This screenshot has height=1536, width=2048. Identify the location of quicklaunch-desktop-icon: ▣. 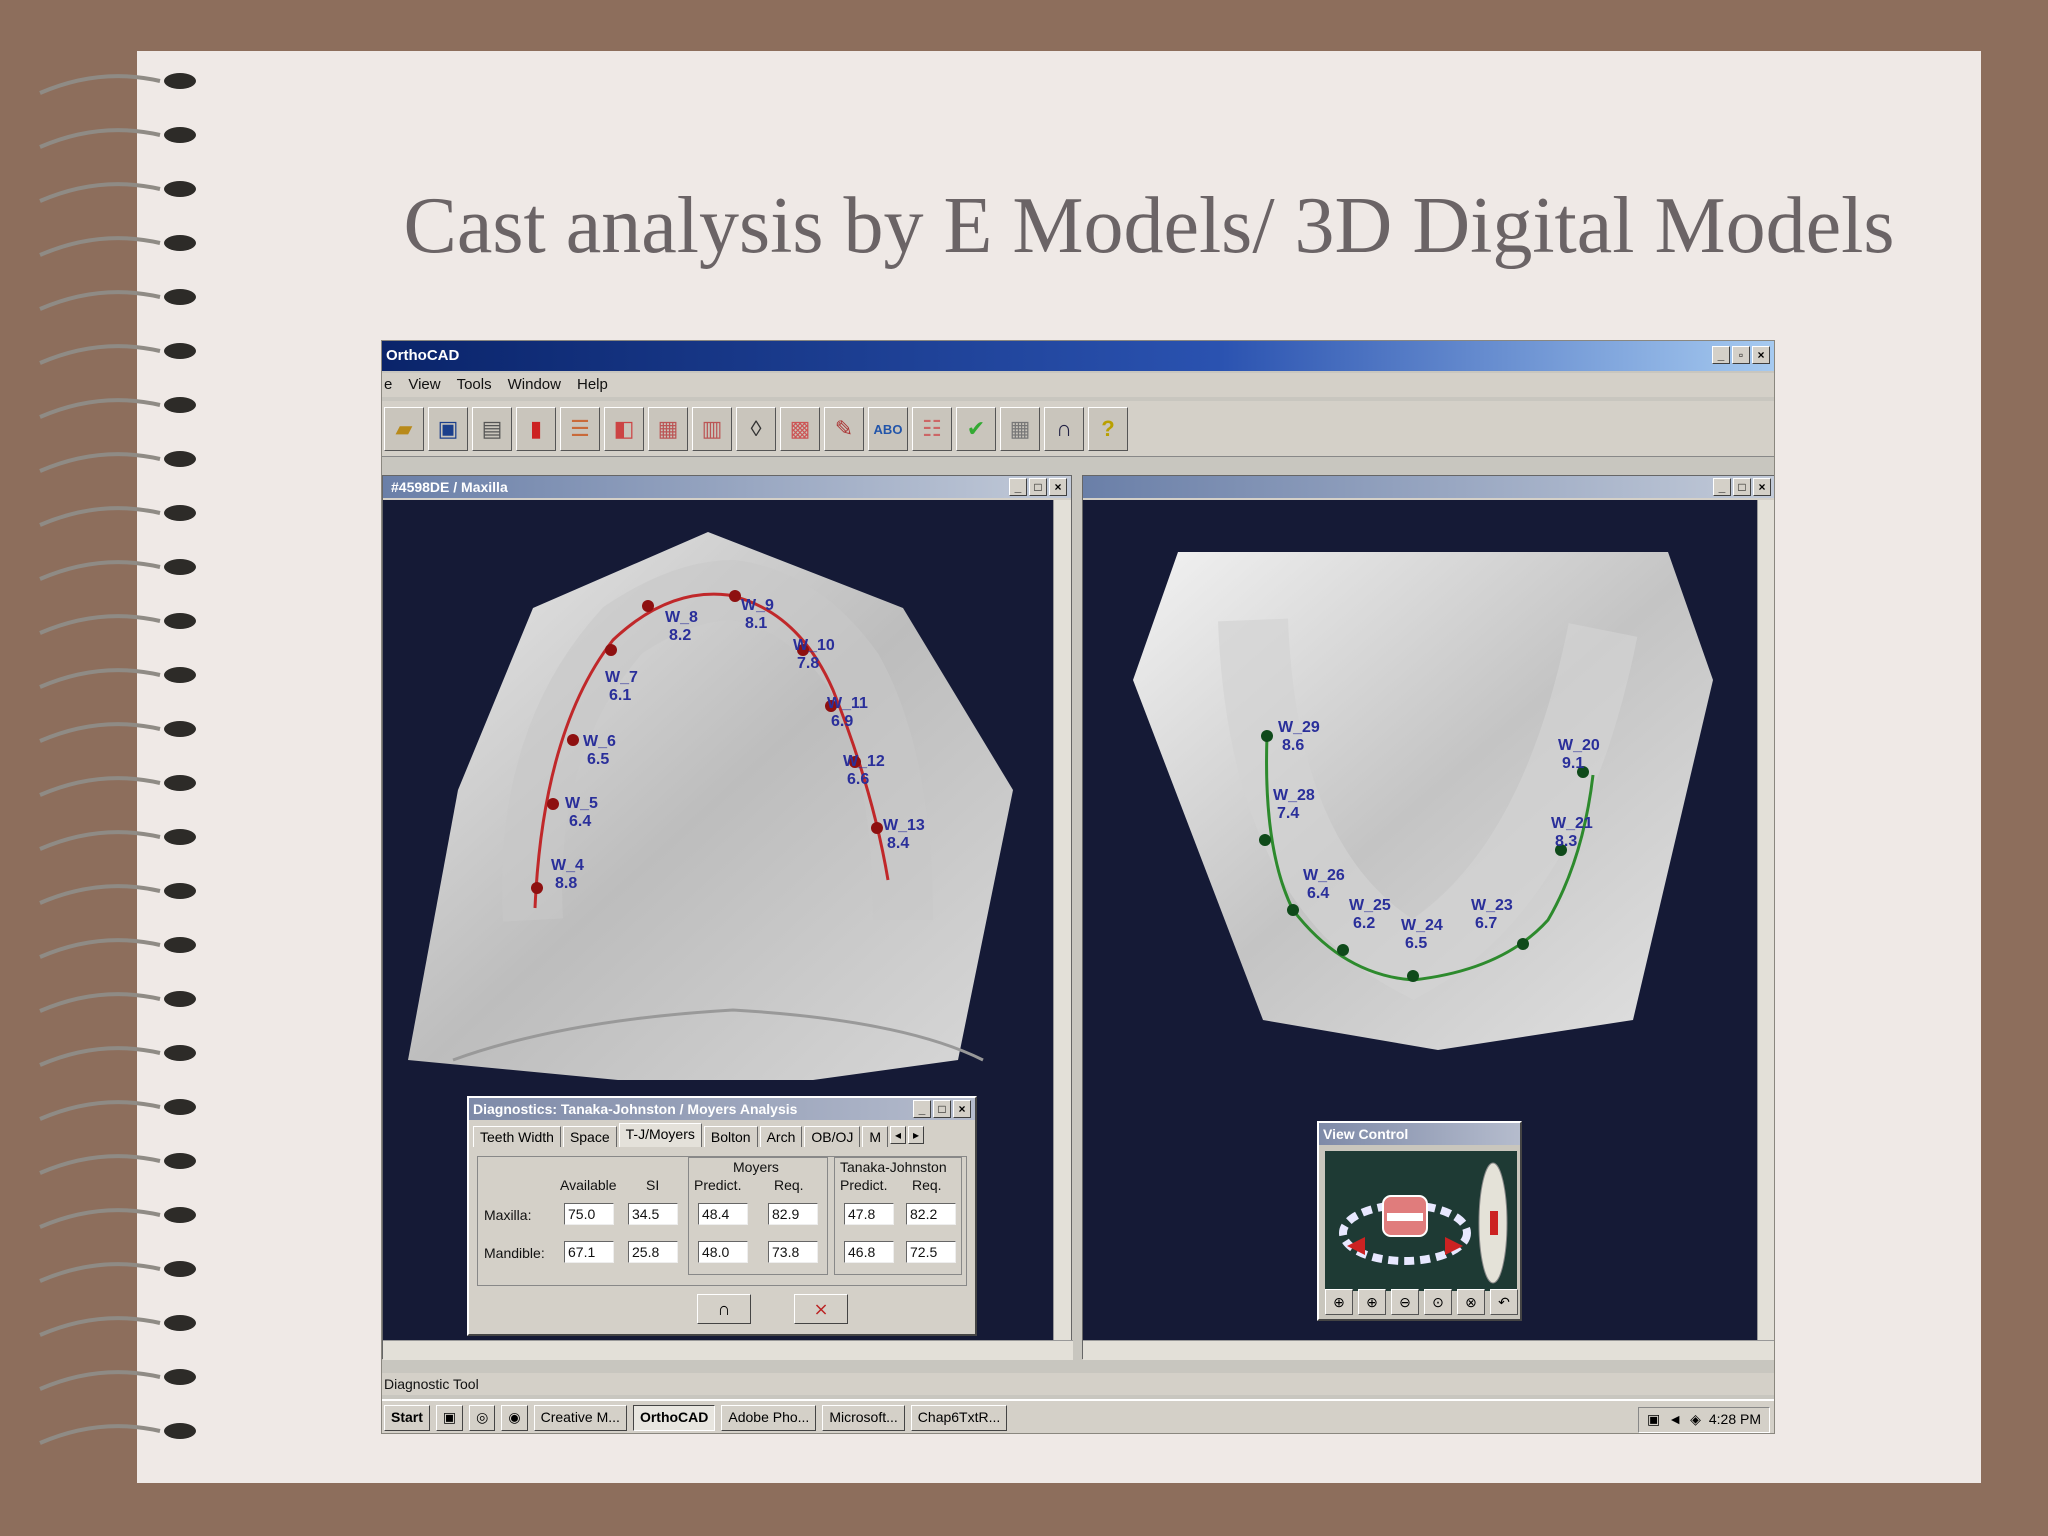
(449, 1418).